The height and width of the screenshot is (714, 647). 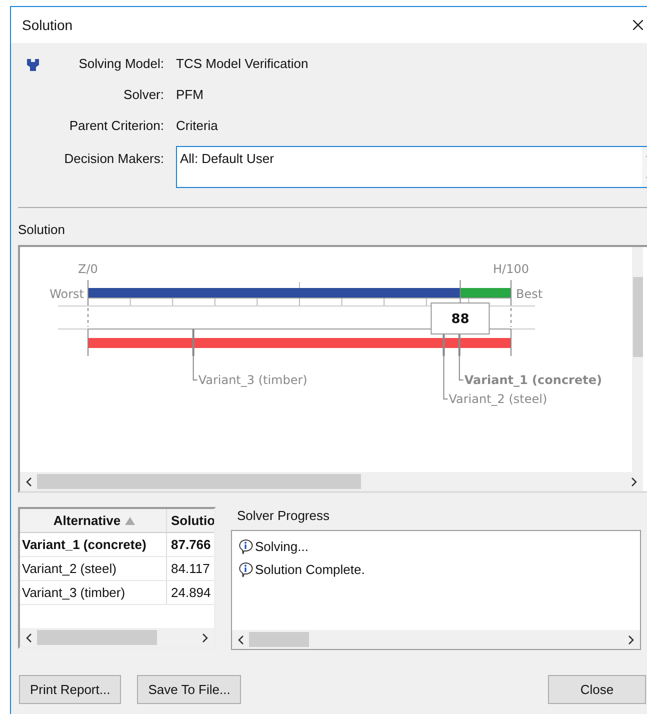 What do you see at coordinates (197, 125) in the screenshot?
I see `field-value: Criteria` at bounding box center [197, 125].